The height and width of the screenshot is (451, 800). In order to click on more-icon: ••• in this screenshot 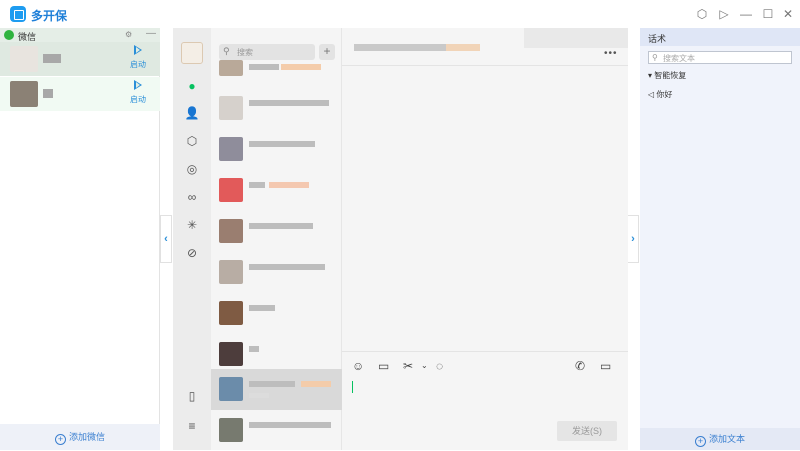, I will do `click(611, 53)`.